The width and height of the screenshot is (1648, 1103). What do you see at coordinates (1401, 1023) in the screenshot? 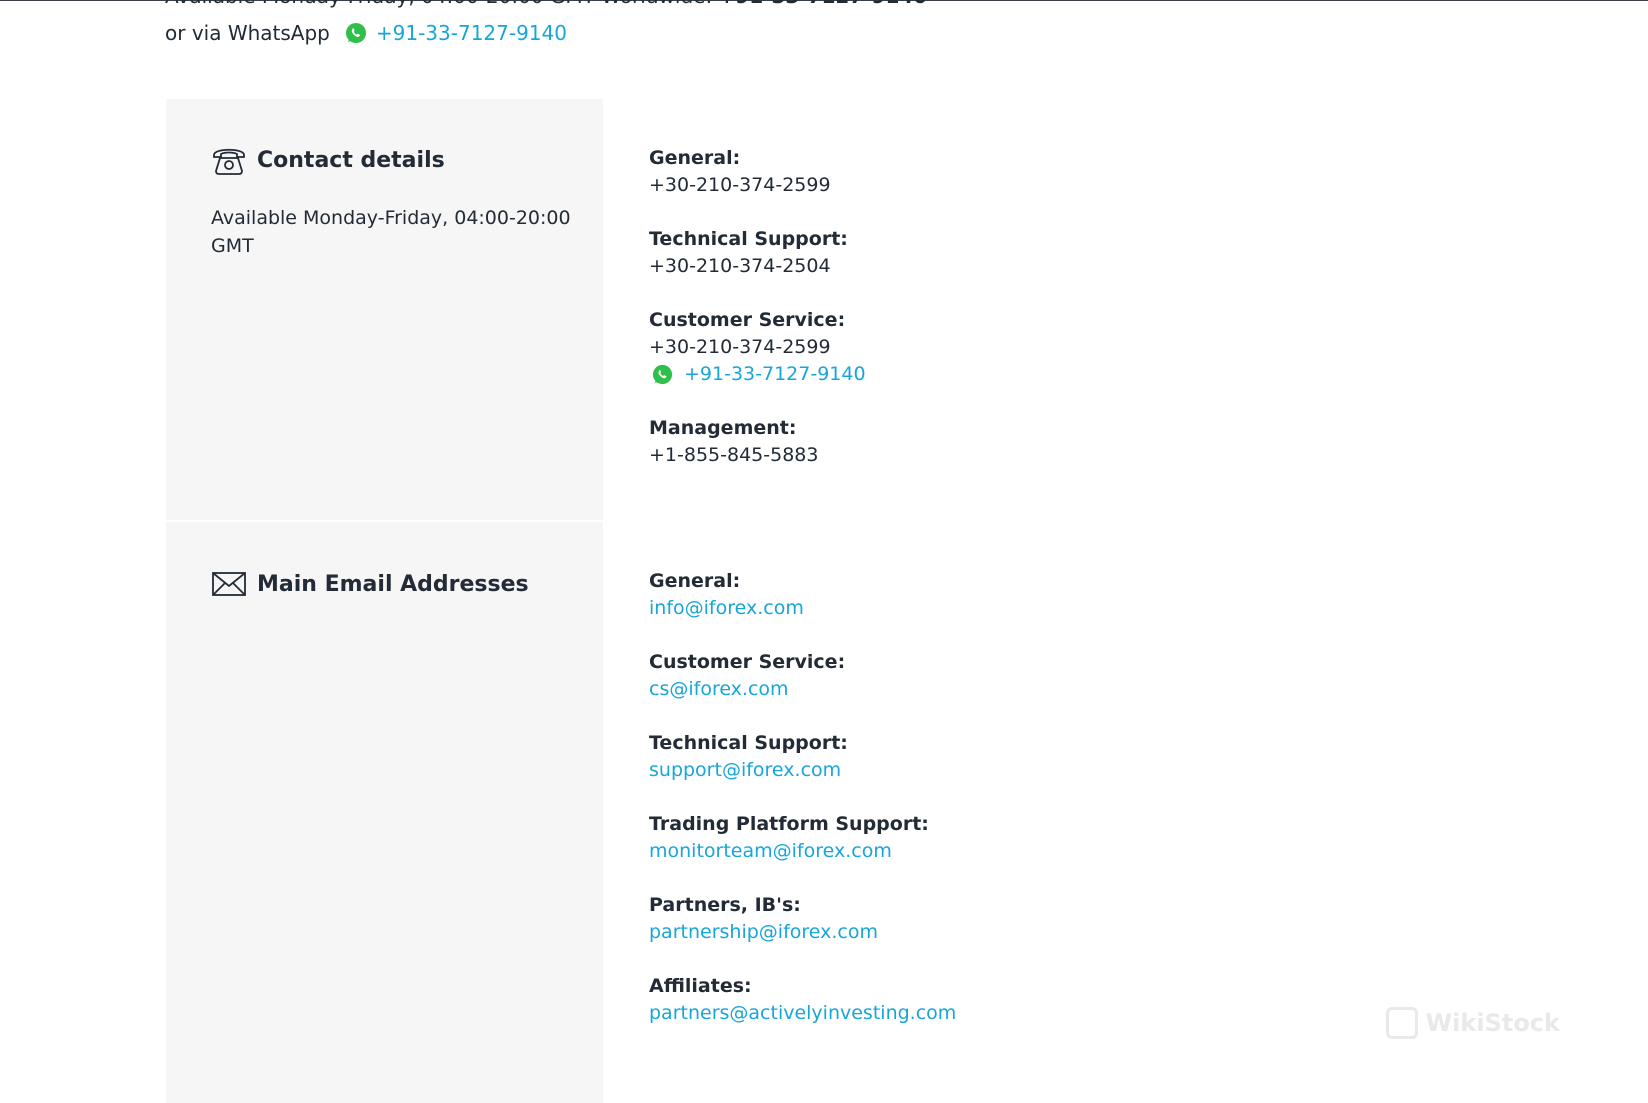
I see `watermark-logo-icon` at bounding box center [1401, 1023].